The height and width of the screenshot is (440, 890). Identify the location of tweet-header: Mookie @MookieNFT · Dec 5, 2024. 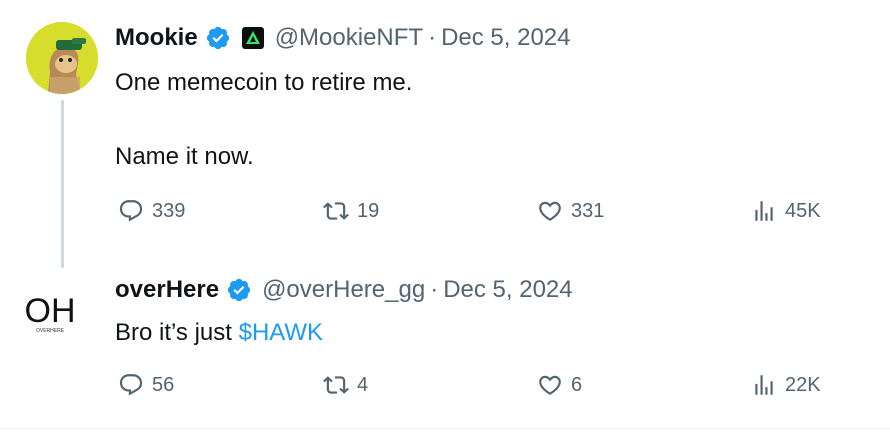
(343, 38).